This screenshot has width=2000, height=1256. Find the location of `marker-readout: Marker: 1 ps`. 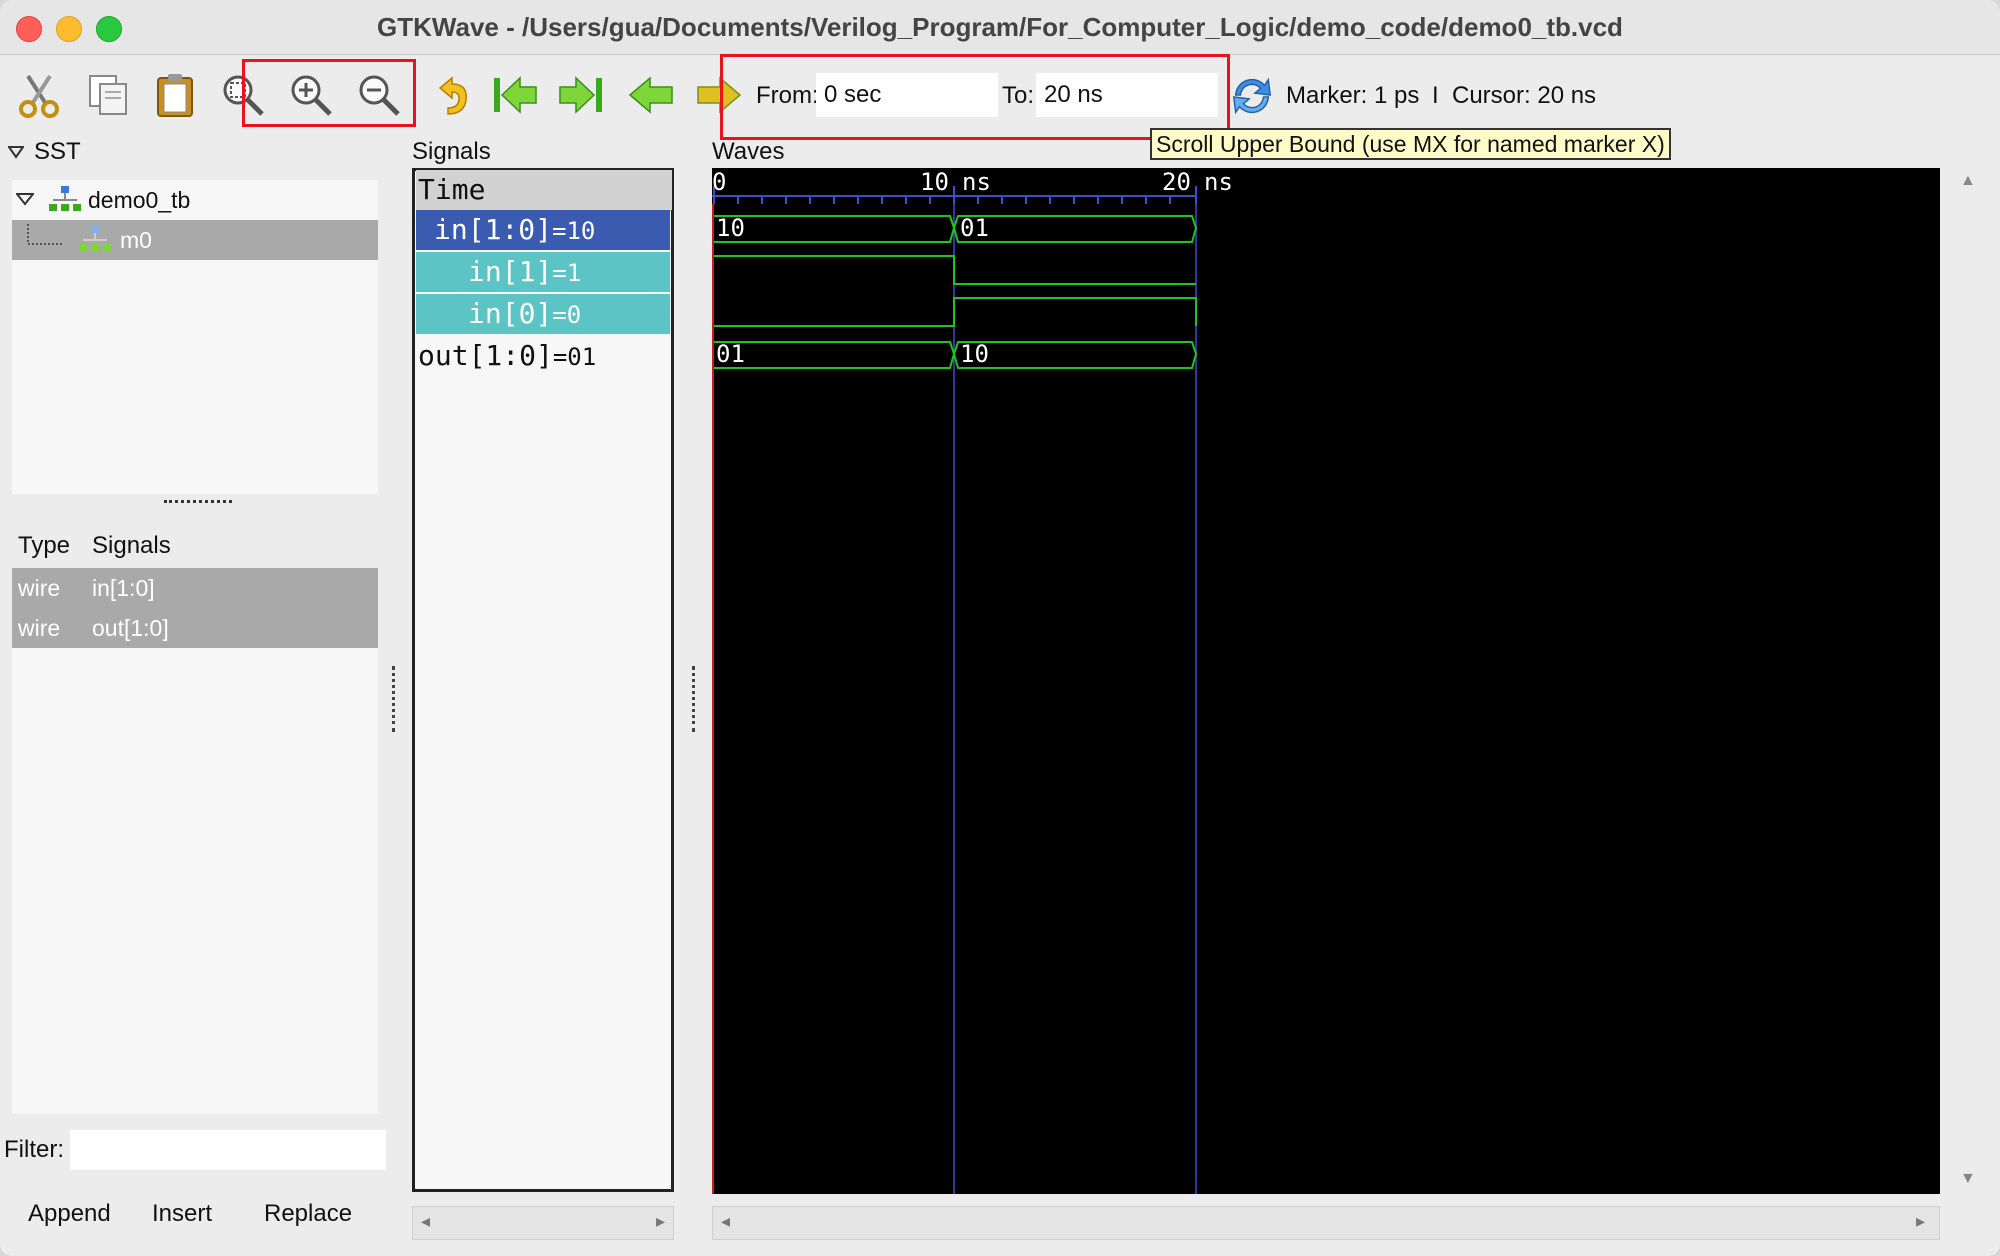

marker-readout: Marker: 1 ps is located at coordinates (1353, 95).